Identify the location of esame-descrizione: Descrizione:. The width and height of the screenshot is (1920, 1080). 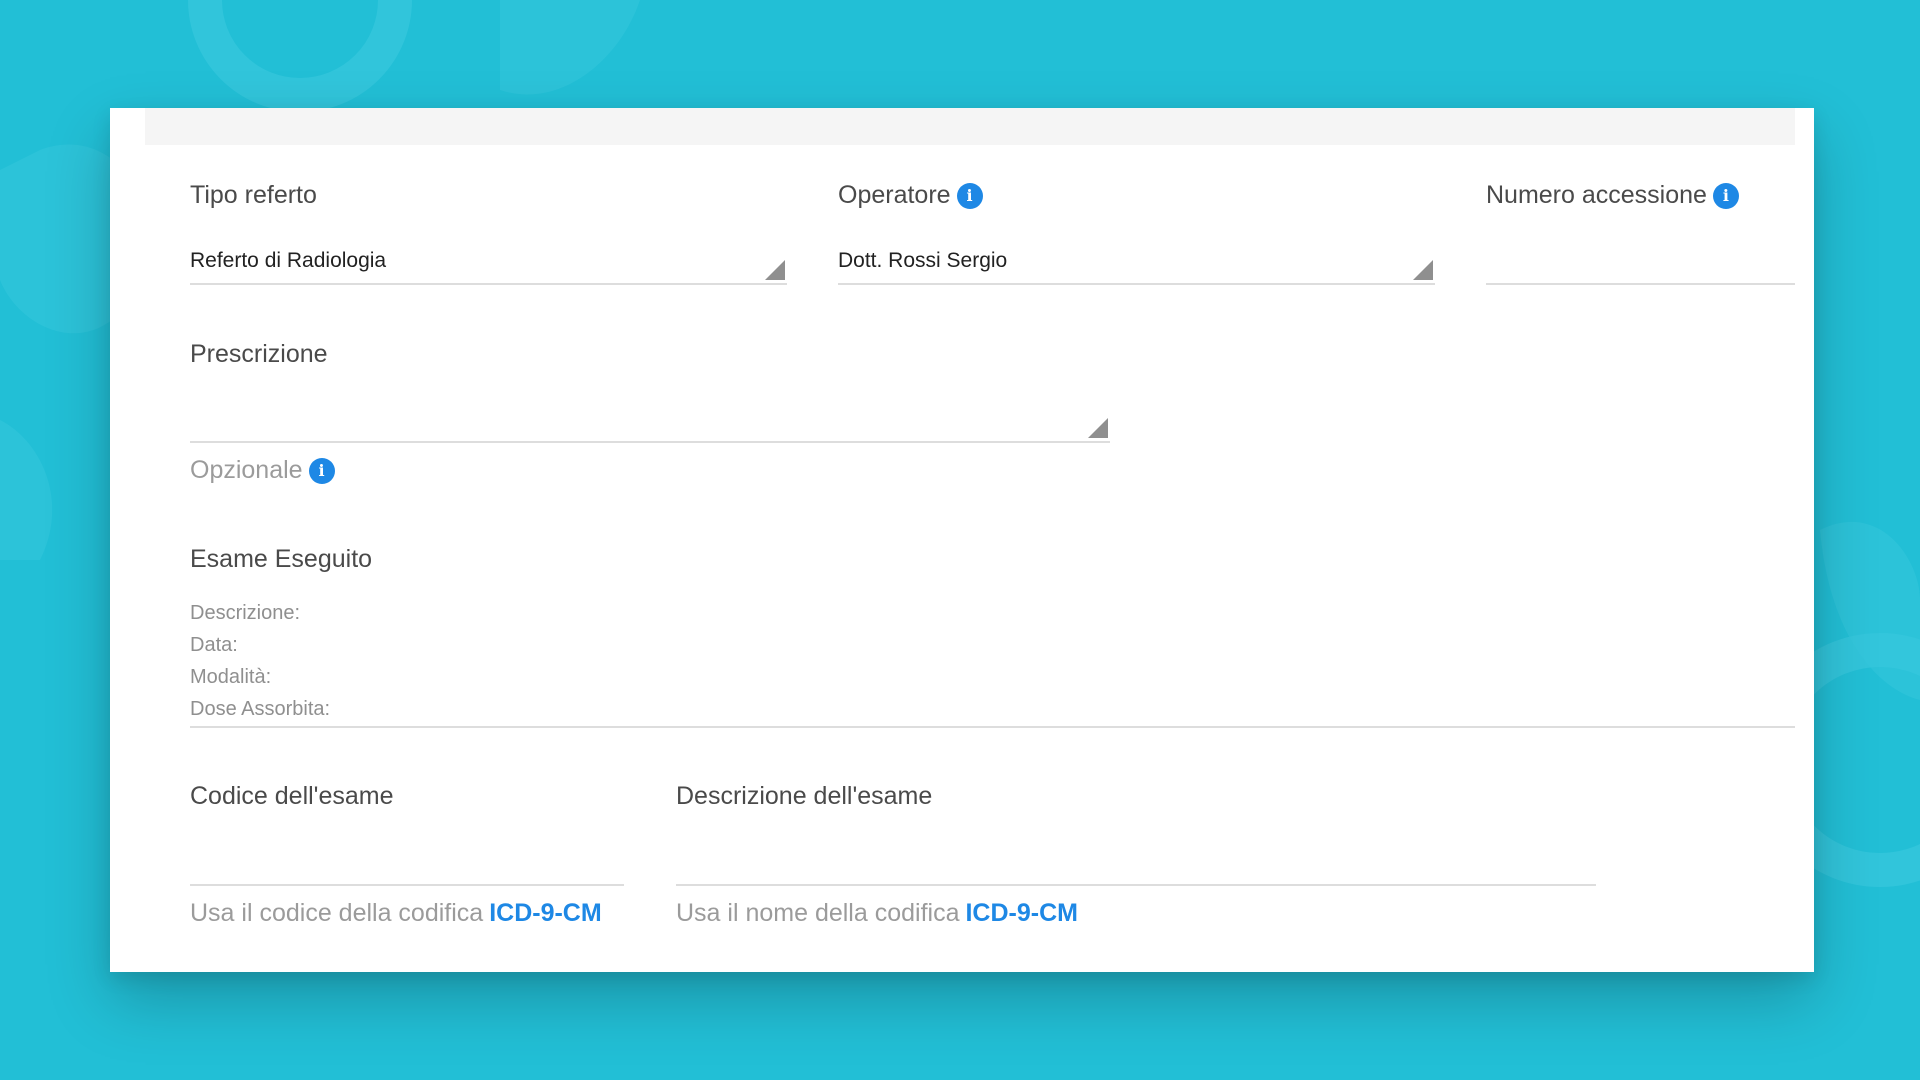
(245, 613).